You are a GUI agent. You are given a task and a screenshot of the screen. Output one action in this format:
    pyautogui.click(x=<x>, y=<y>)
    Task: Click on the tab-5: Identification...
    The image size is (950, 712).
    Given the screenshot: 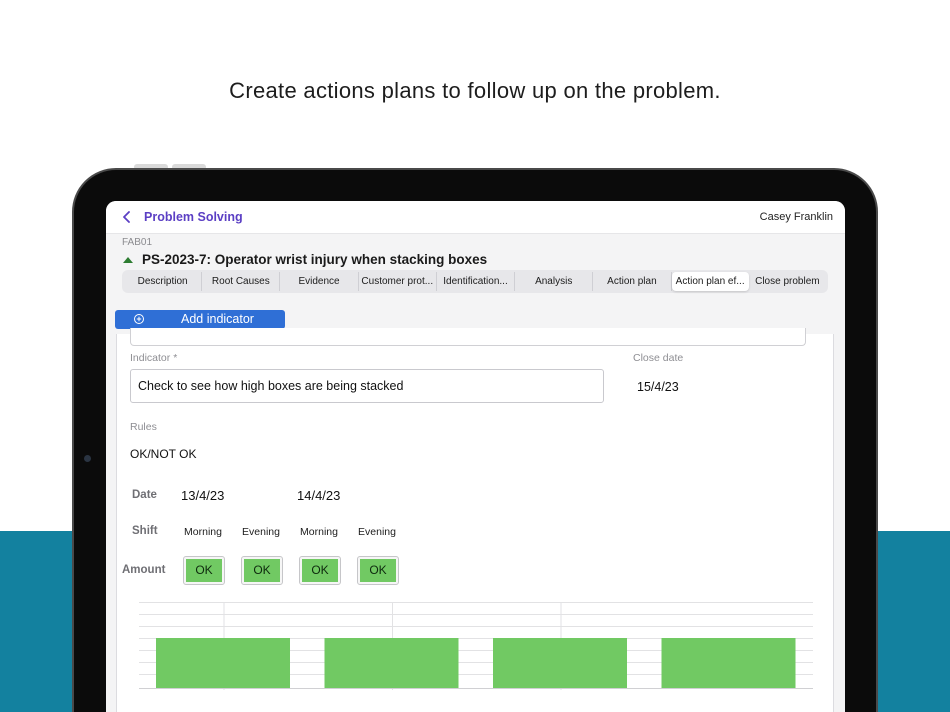 What is the action you would take?
    pyautogui.click(x=476, y=281)
    